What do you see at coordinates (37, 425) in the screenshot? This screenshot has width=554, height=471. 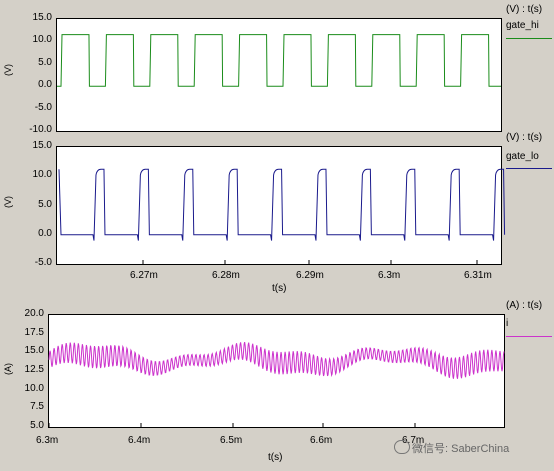 I see `current-ytick-label: 5.0` at bounding box center [37, 425].